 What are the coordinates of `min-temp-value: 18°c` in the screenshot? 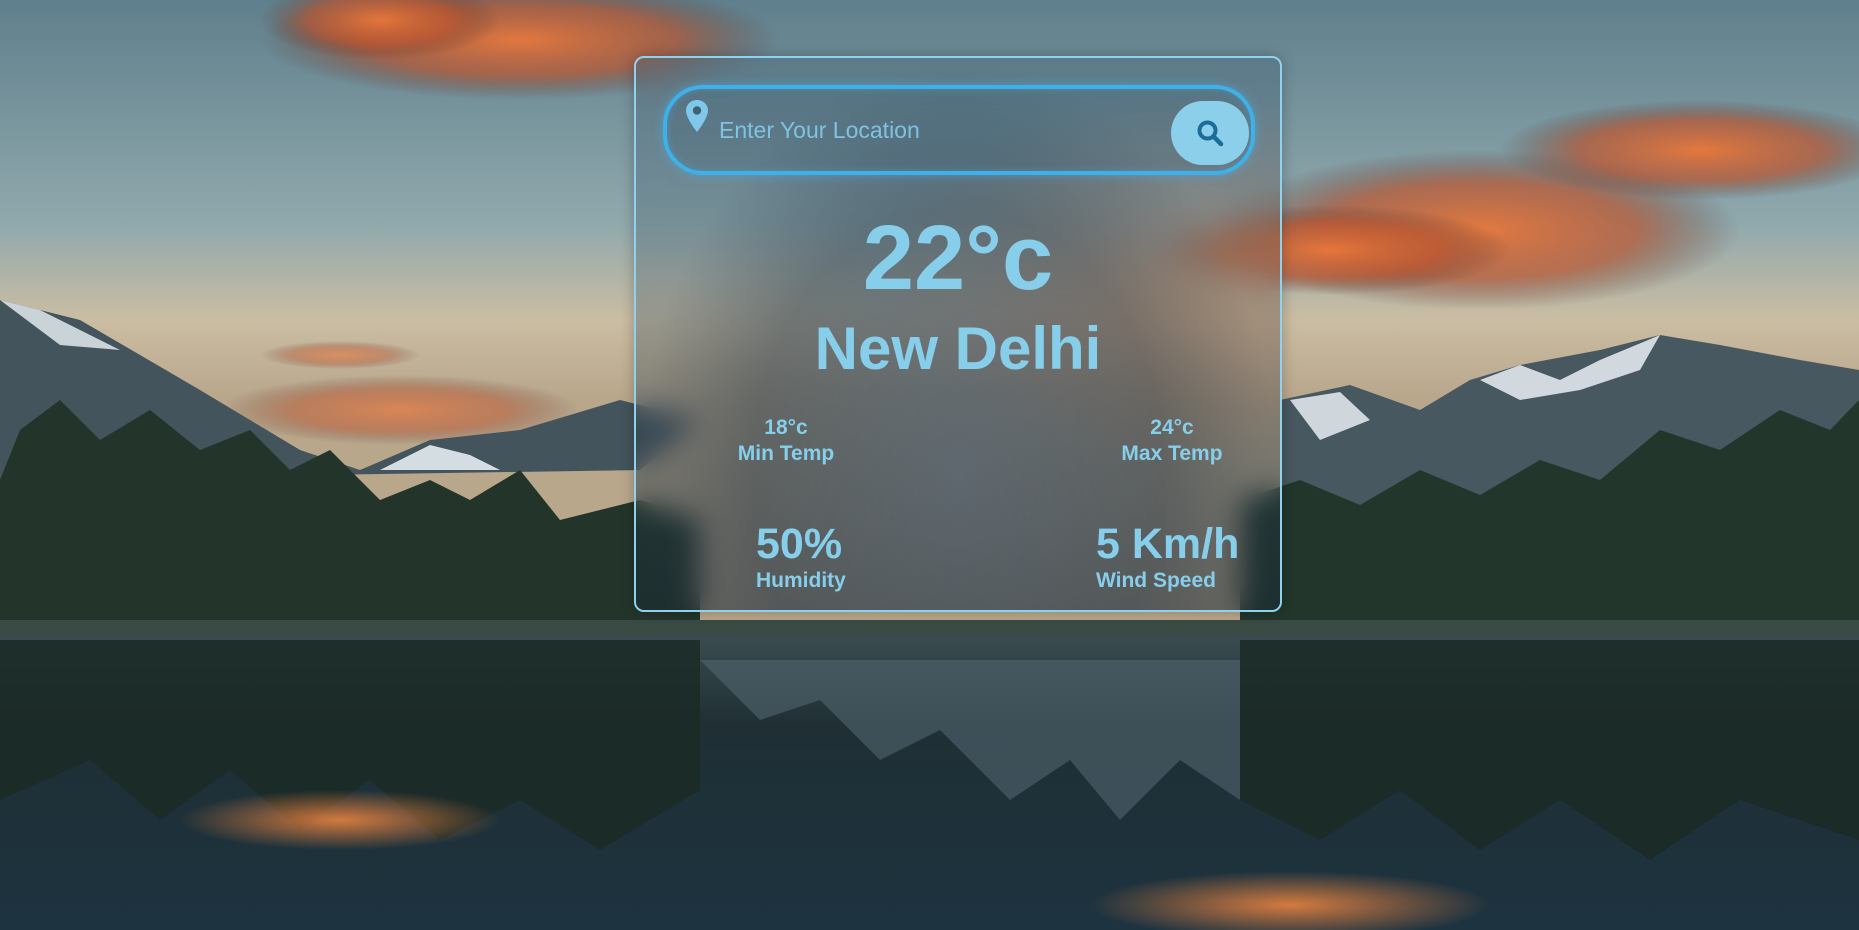 It's located at (786, 427).